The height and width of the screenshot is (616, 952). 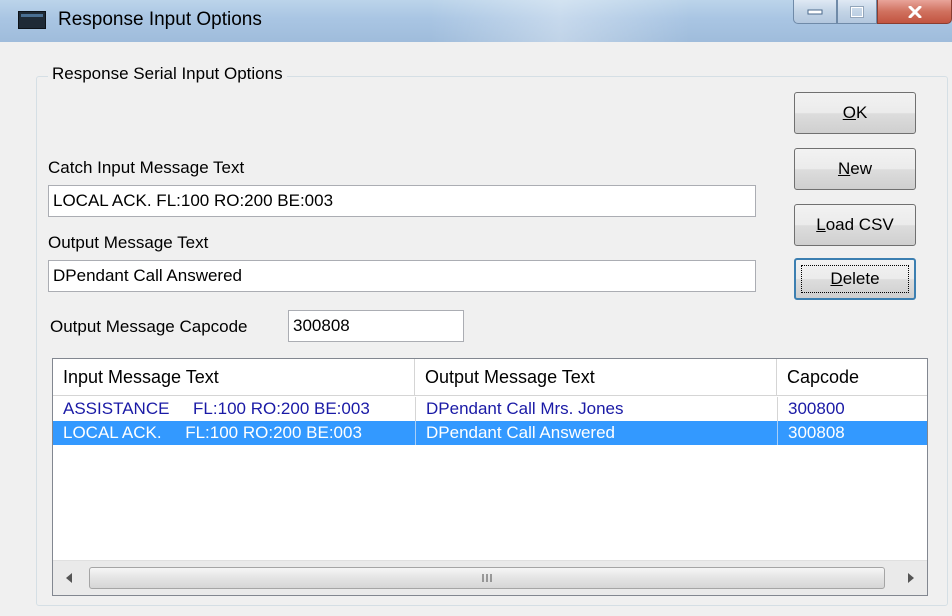 What do you see at coordinates (212, 432) in the screenshot?
I see `cell-input: LOCAL ACK. FL:100 RO:200 BE:003` at bounding box center [212, 432].